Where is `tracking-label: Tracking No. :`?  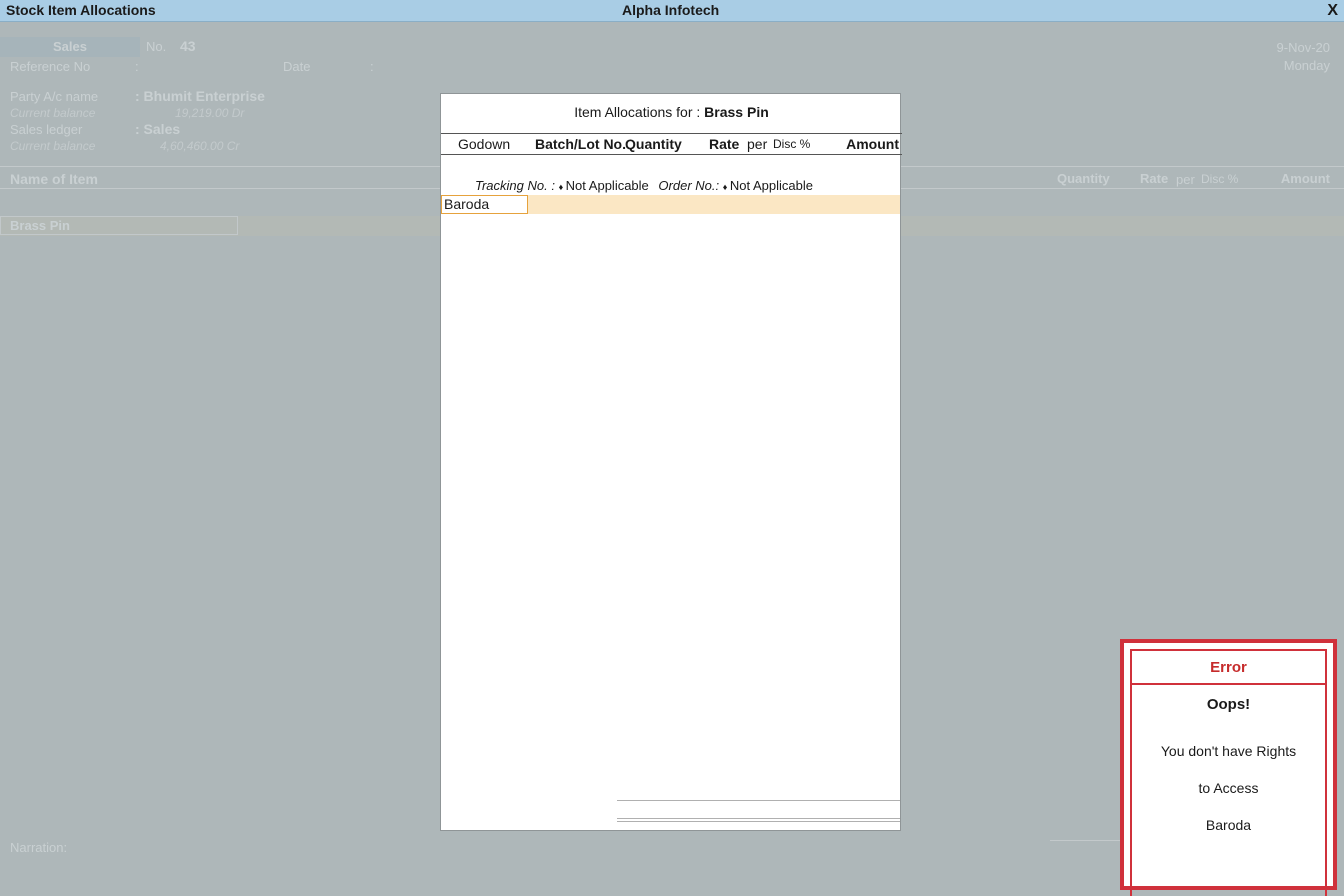
tracking-label: Tracking No. : is located at coordinates (515, 185).